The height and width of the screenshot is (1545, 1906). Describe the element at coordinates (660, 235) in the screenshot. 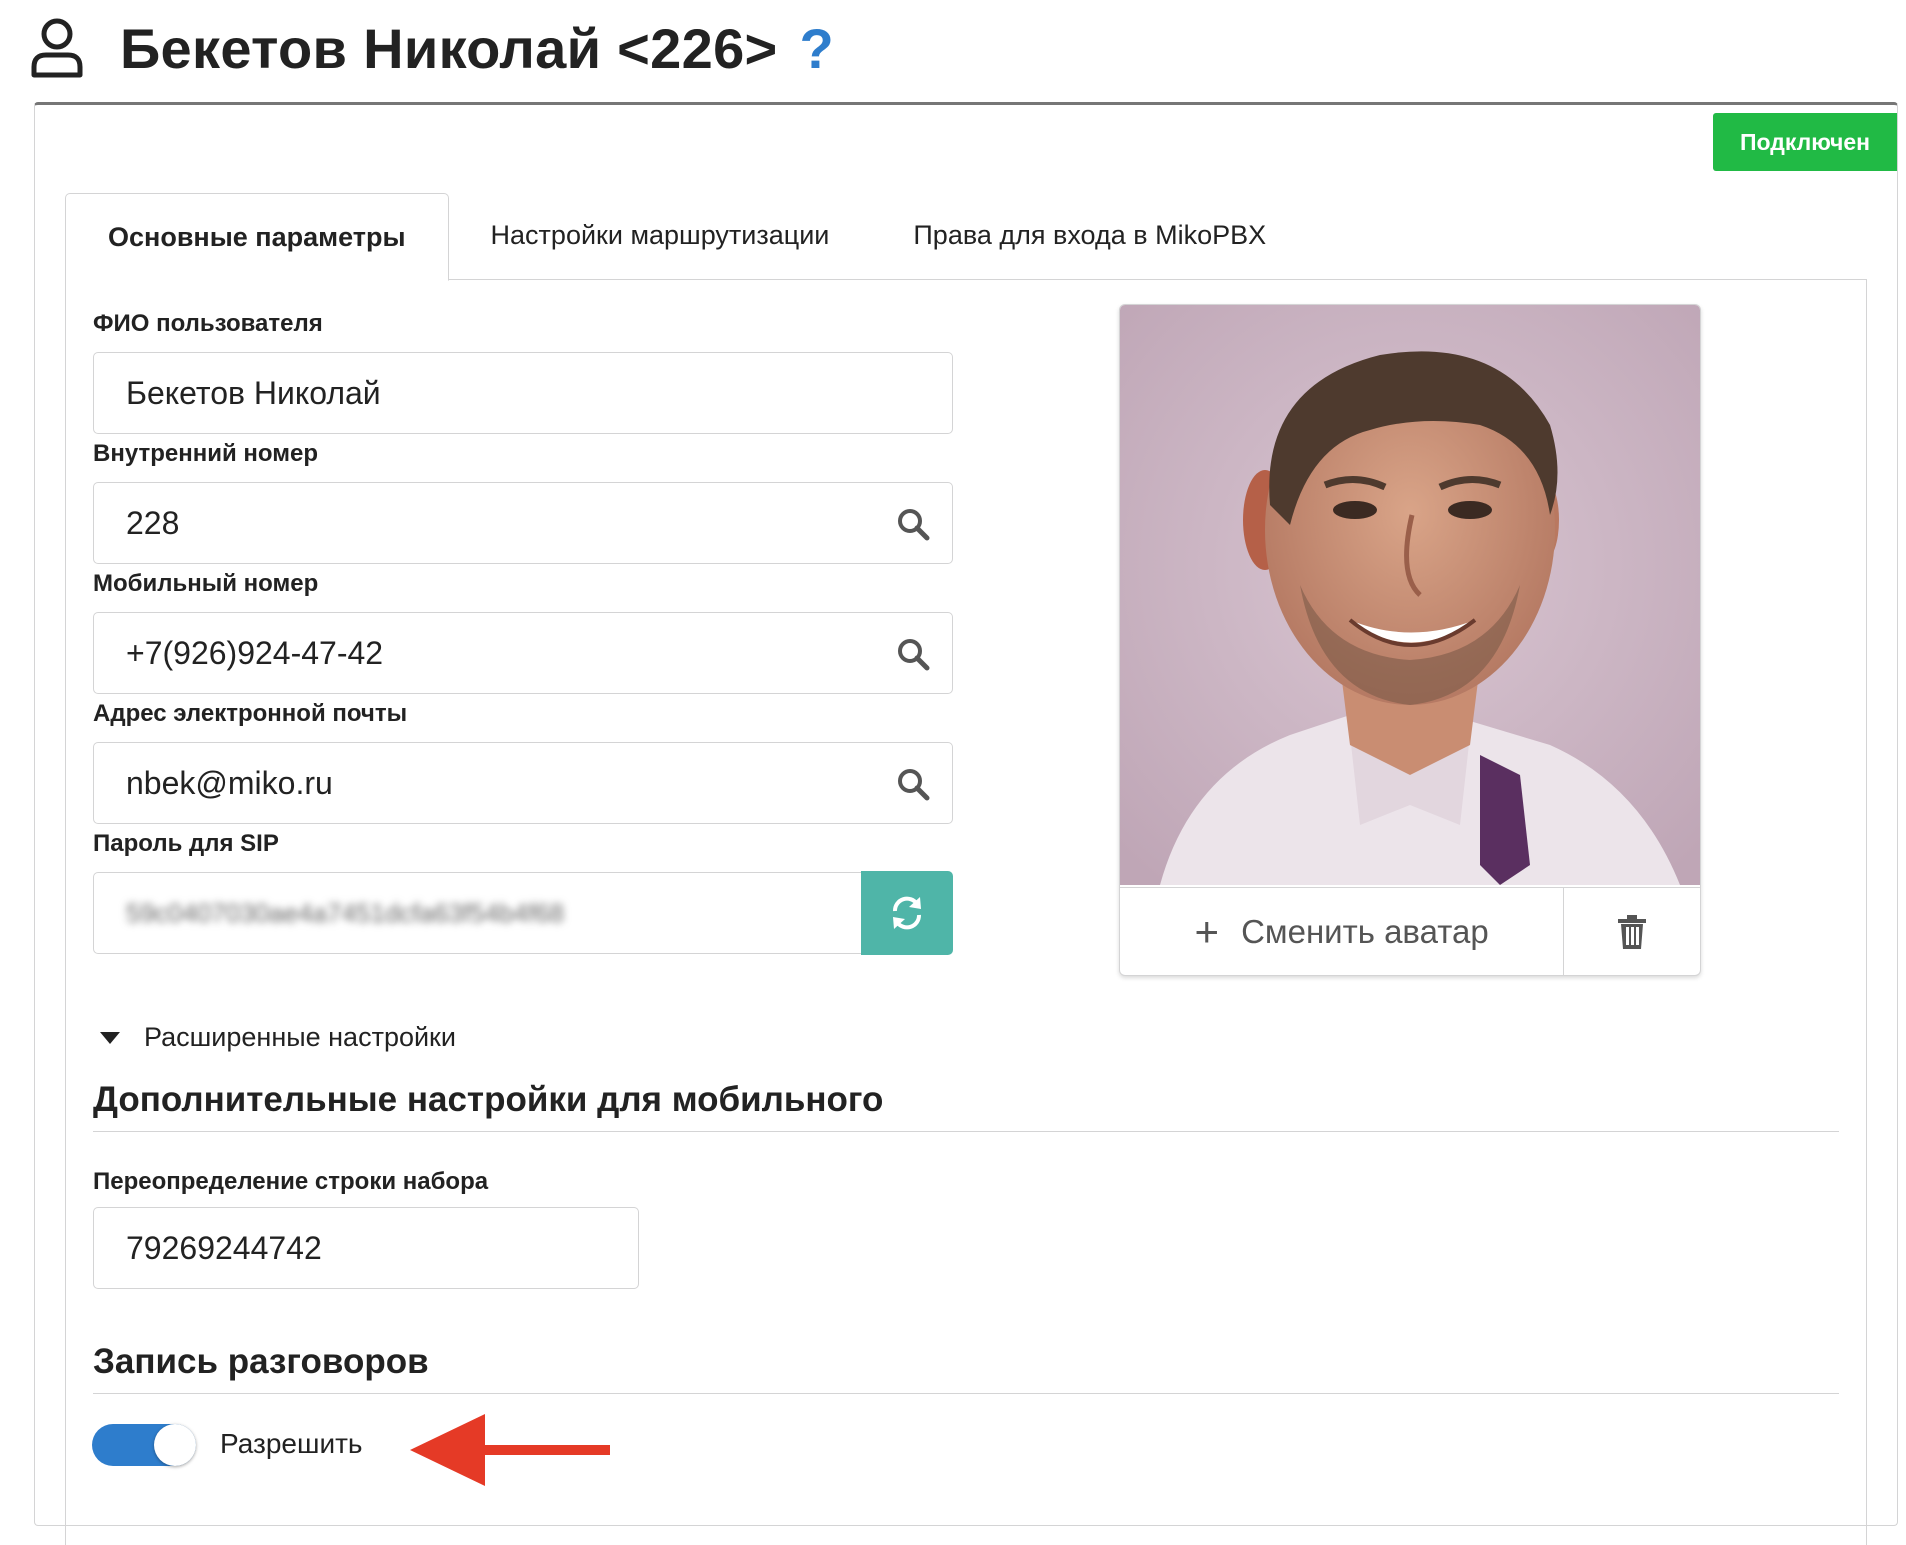

I see `tab-routing: Настройки маршрутизации` at that location.